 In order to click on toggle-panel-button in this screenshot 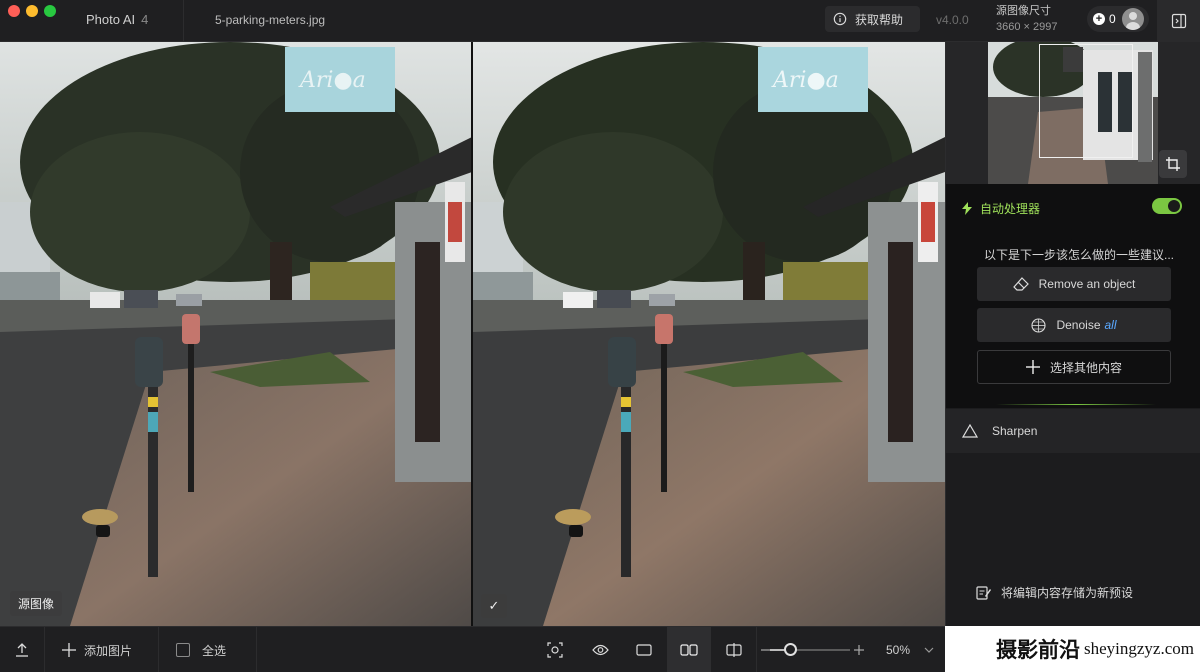, I will do `click(1178, 21)`.